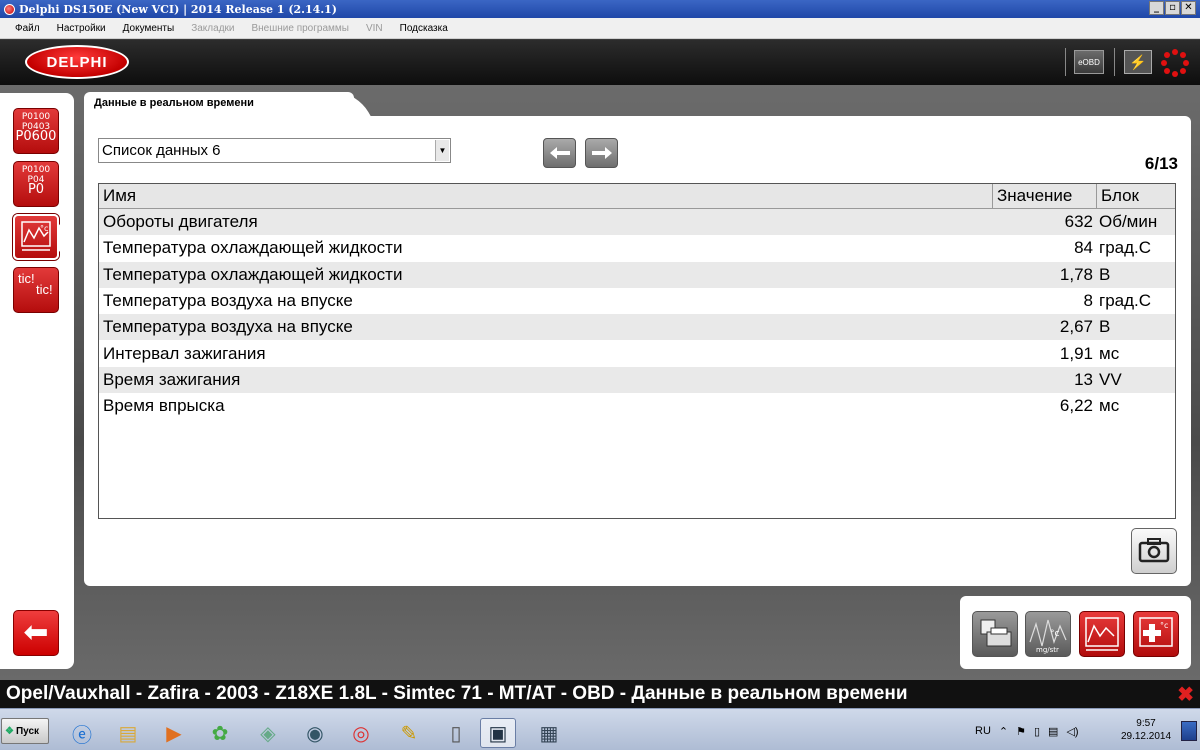  Describe the element at coordinates (423, 28) in the screenshot. I see `menu-help: Подсказка` at that location.